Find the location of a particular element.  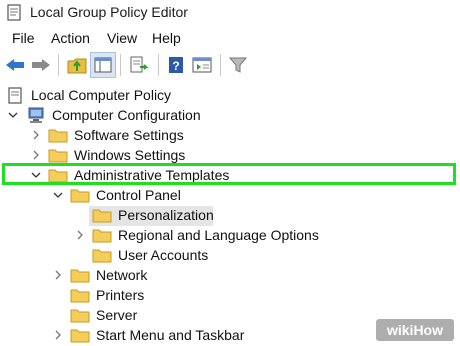

tree-item-regional-language: Regional and Language Options is located at coordinates (230, 236).